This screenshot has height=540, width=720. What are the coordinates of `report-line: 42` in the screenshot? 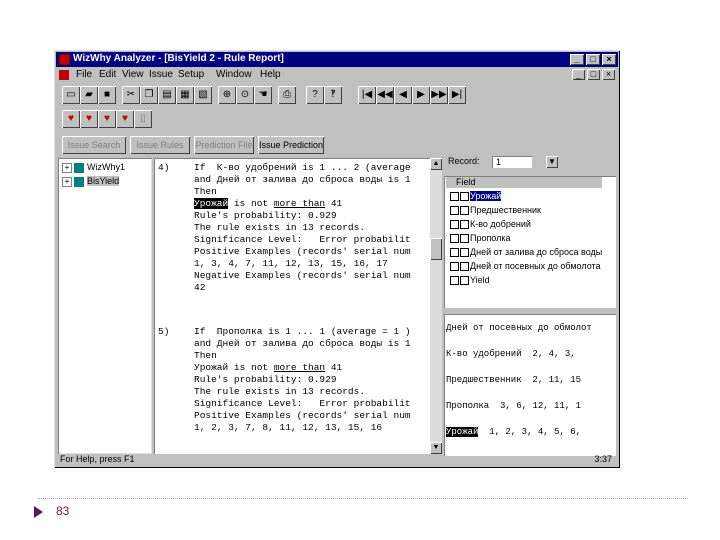 It's located at (200, 287).